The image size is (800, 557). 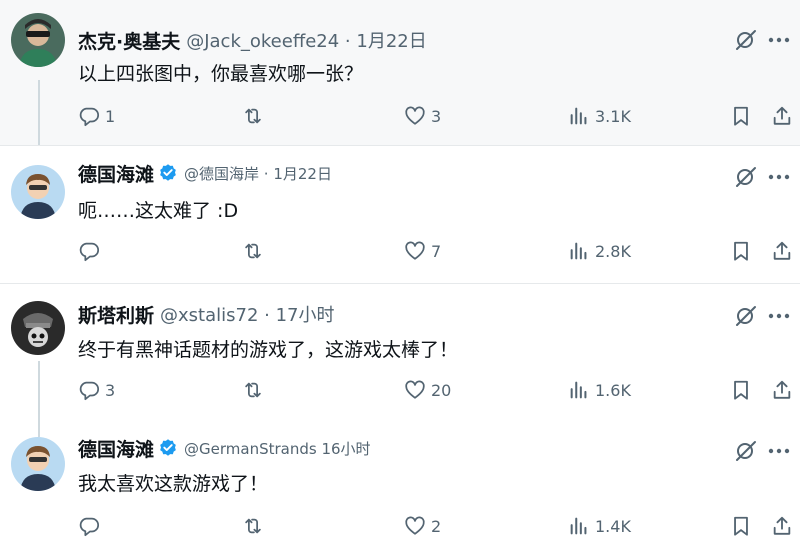 What do you see at coordinates (613, 116) in the screenshot?
I see `view-count: 3.1K` at bounding box center [613, 116].